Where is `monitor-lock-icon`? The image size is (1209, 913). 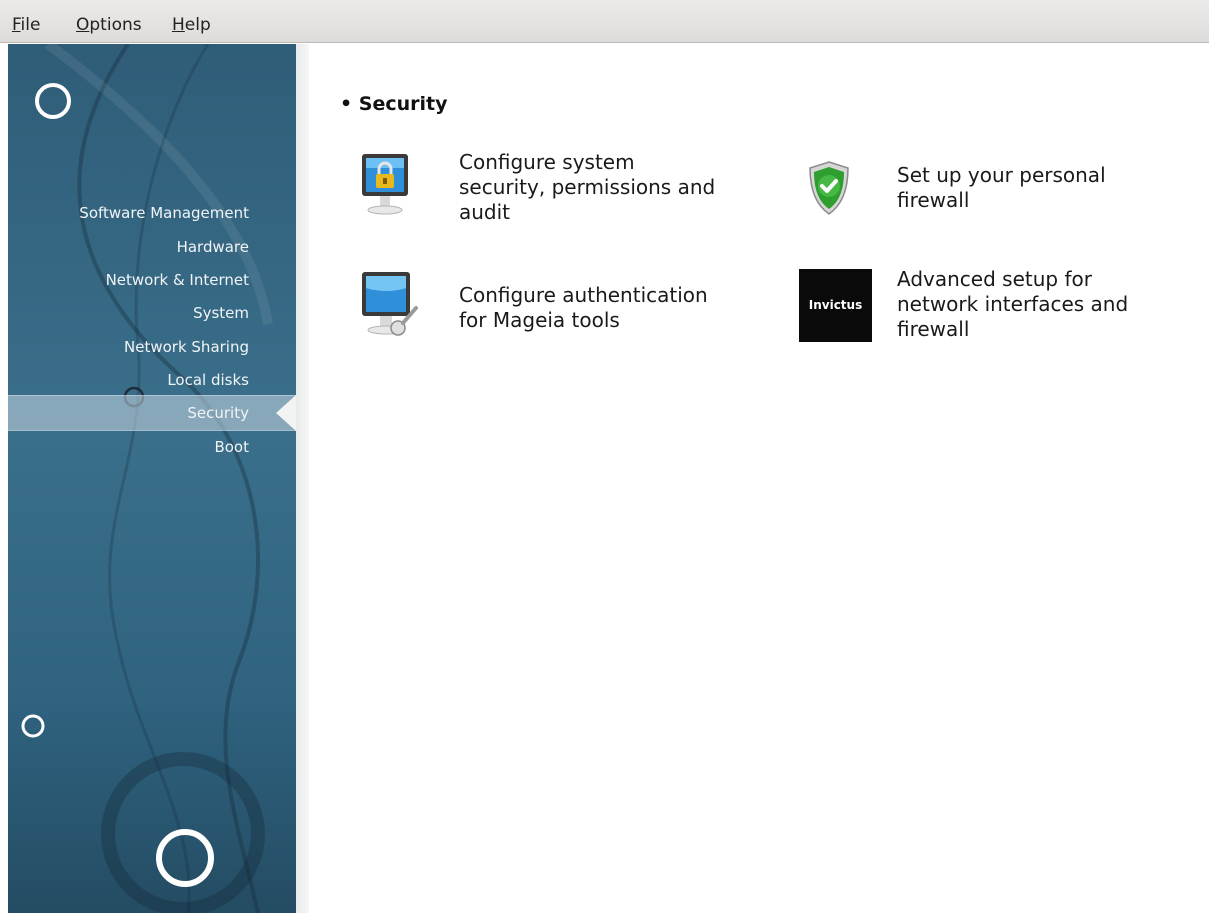 monitor-lock-icon is located at coordinates (385, 184).